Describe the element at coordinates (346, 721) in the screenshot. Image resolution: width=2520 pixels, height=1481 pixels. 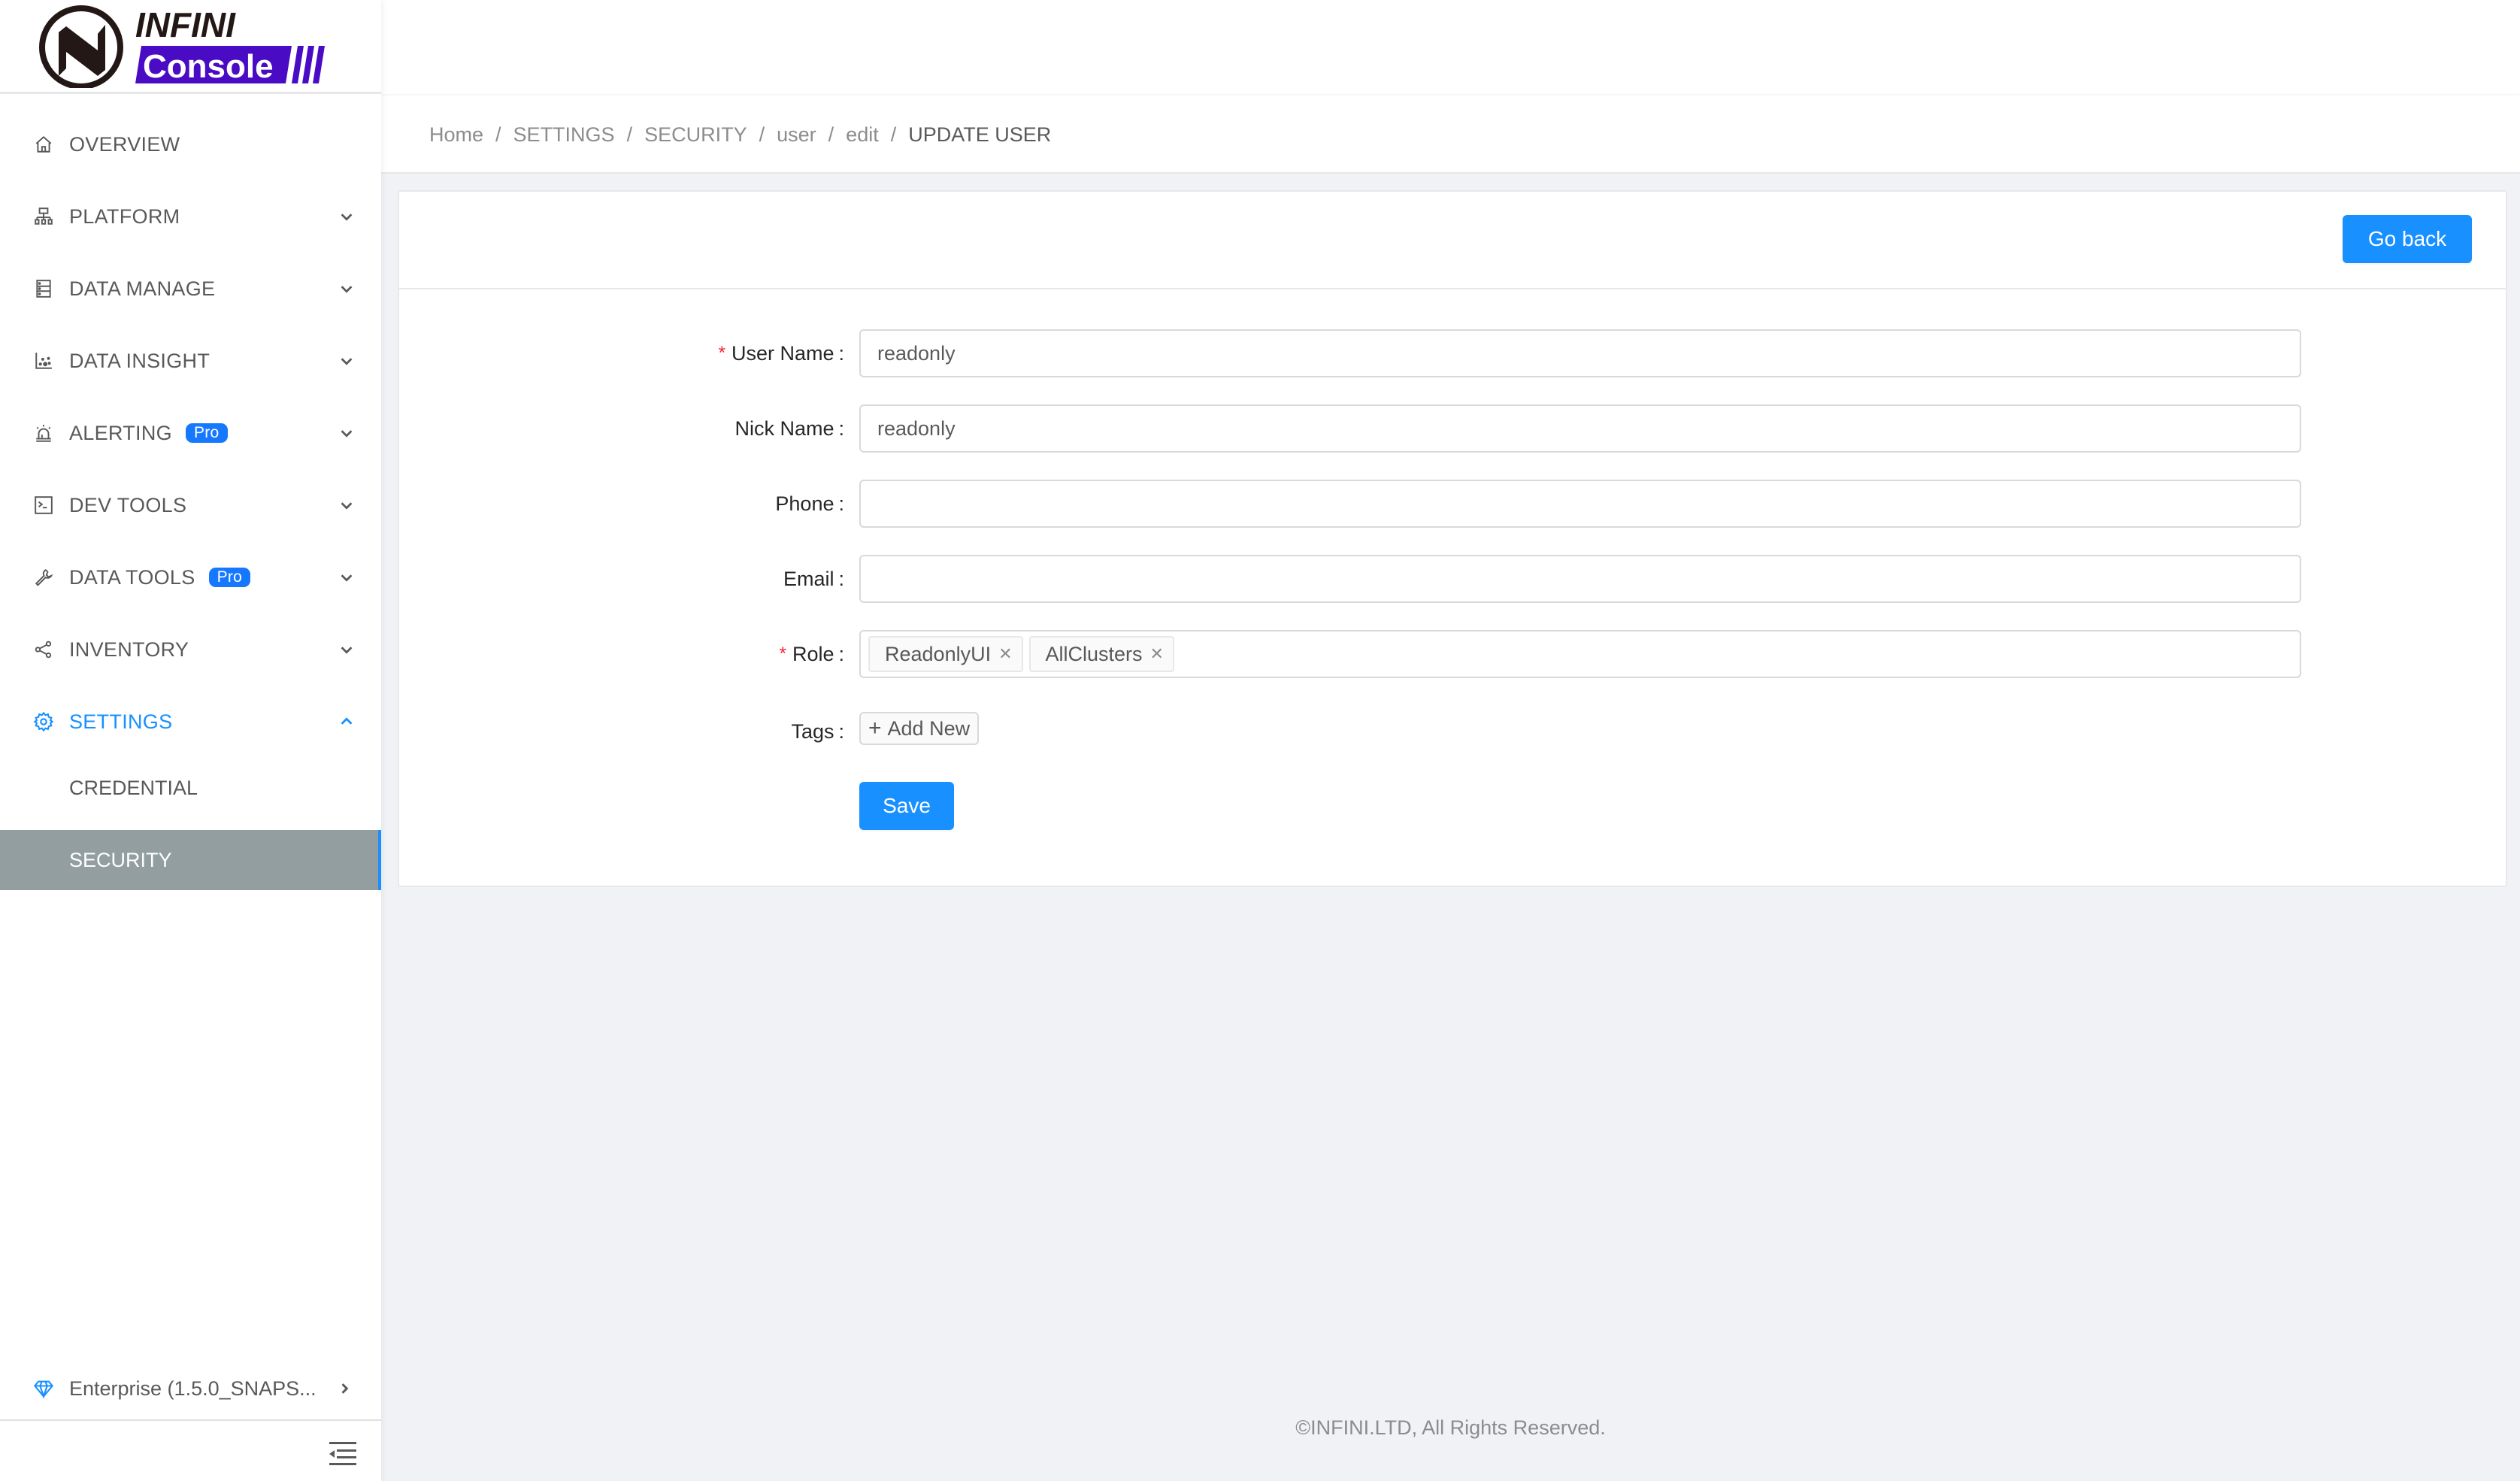
I see `chevron-up-icon` at that location.